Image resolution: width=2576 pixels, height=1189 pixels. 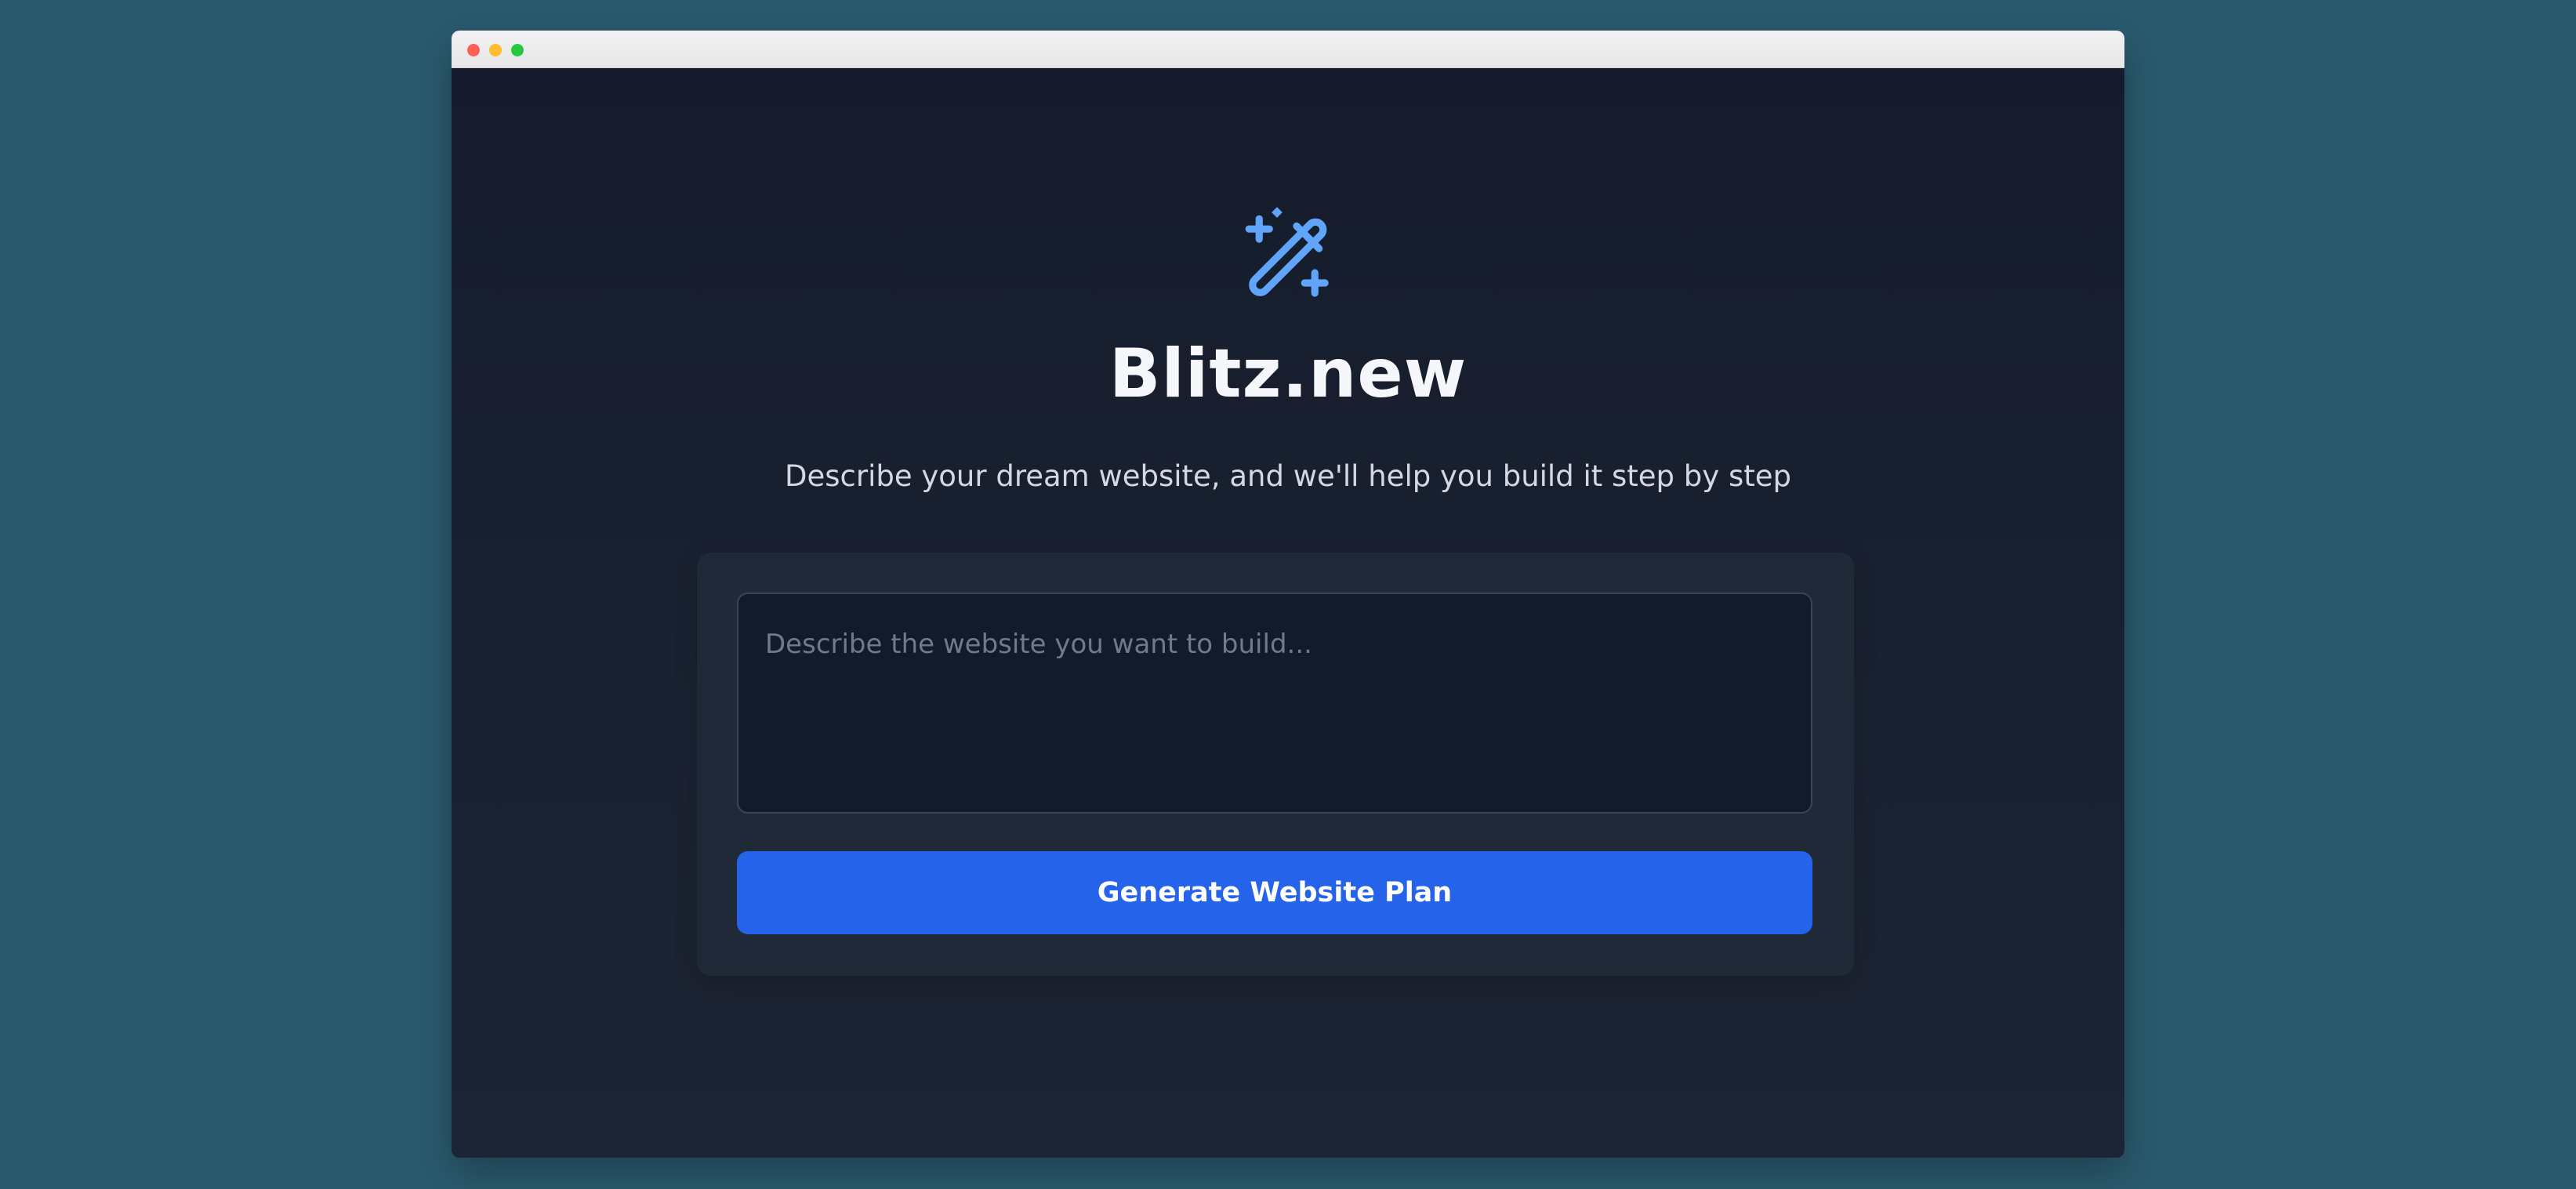 I want to click on generate-website-plan-button: Generate Website Plan, so click(x=1274, y=892).